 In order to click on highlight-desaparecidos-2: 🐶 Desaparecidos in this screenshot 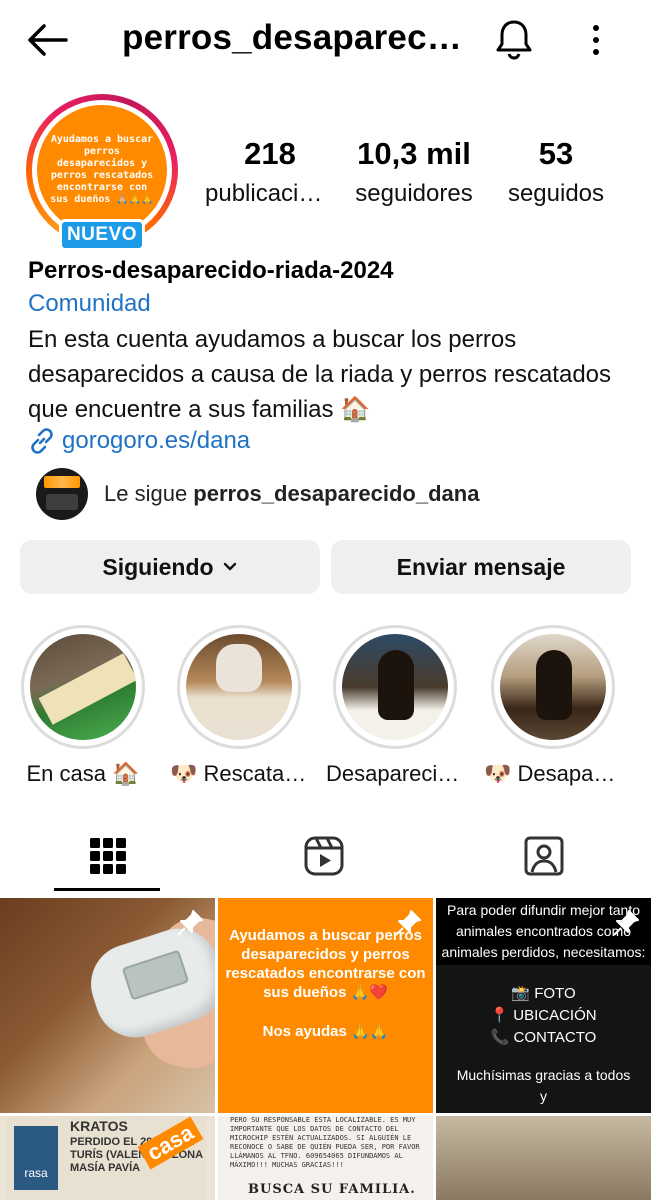, I will do `click(553, 706)`.